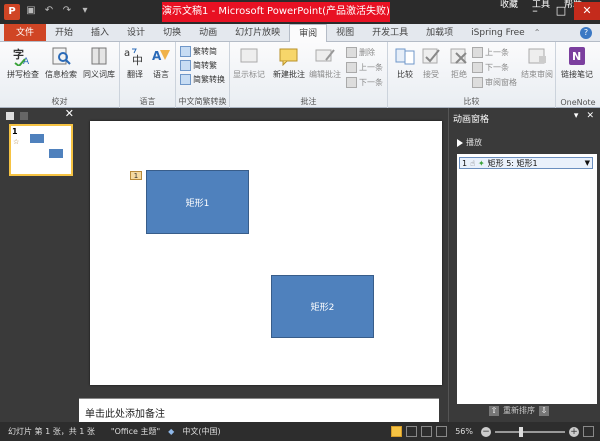 The height and width of the screenshot is (441, 600). What do you see at coordinates (205, 65) in the screenshot?
I see `to-traditional-label: 简转繁` at bounding box center [205, 65].